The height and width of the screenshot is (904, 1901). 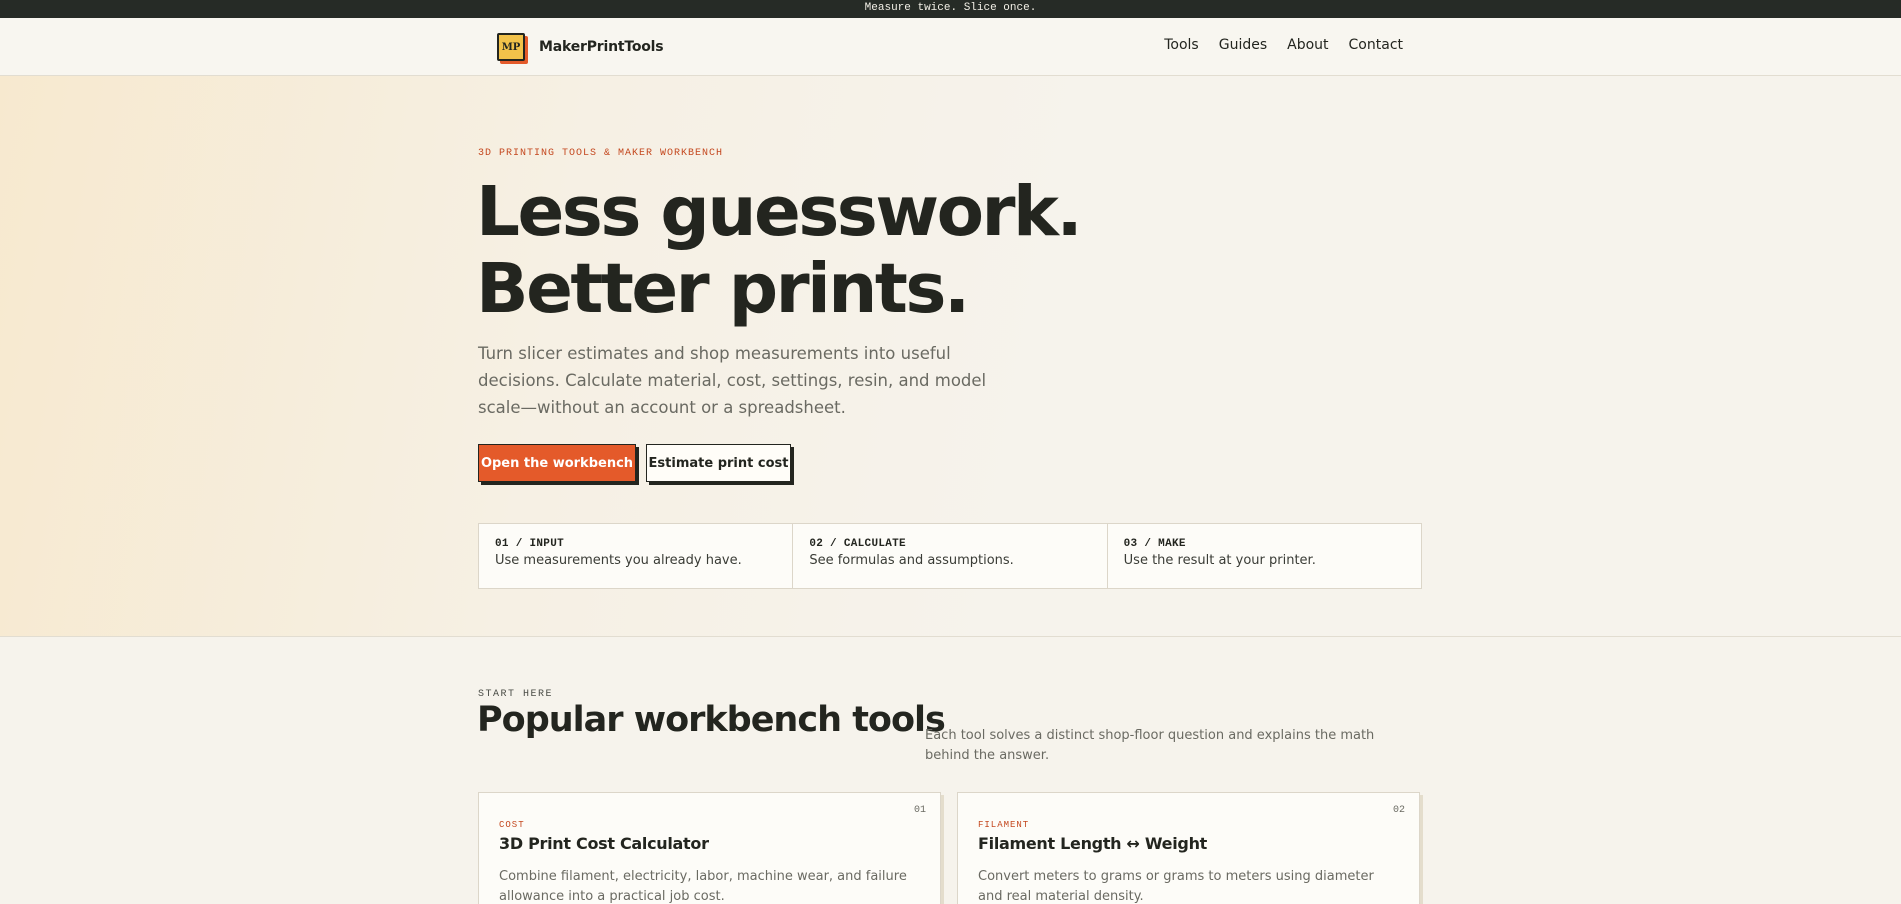 What do you see at coordinates (1219, 560) in the screenshot?
I see `step-text: Use the result at your printer.` at bounding box center [1219, 560].